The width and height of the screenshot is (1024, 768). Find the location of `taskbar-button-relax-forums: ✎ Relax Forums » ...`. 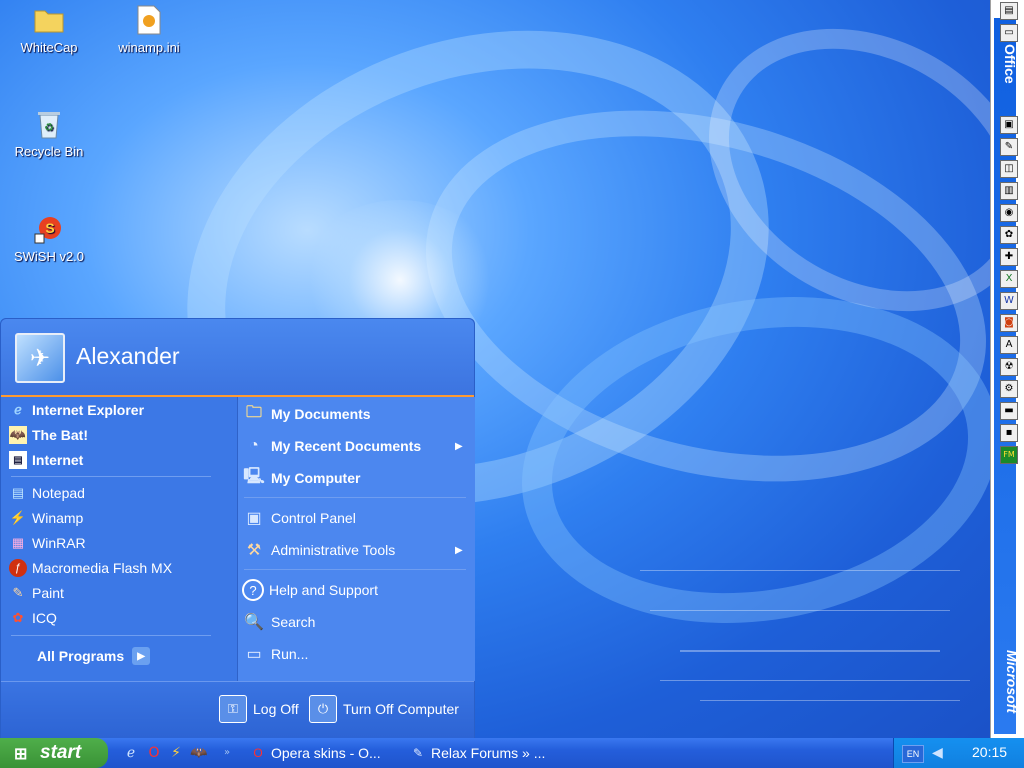

taskbar-button-relax-forums: ✎ Relax Forums » ... is located at coordinates (490, 753).